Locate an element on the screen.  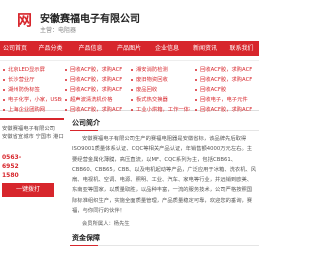
site-subtitle: 主营：电阻器 is located at coordinates (58, 30).